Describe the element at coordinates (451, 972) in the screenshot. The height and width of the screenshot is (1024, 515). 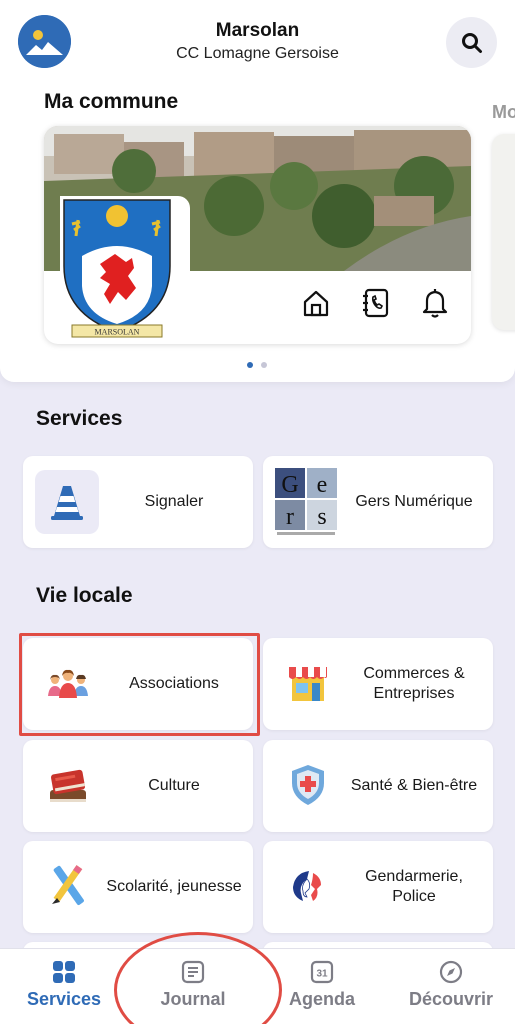
I see `compass-icon` at that location.